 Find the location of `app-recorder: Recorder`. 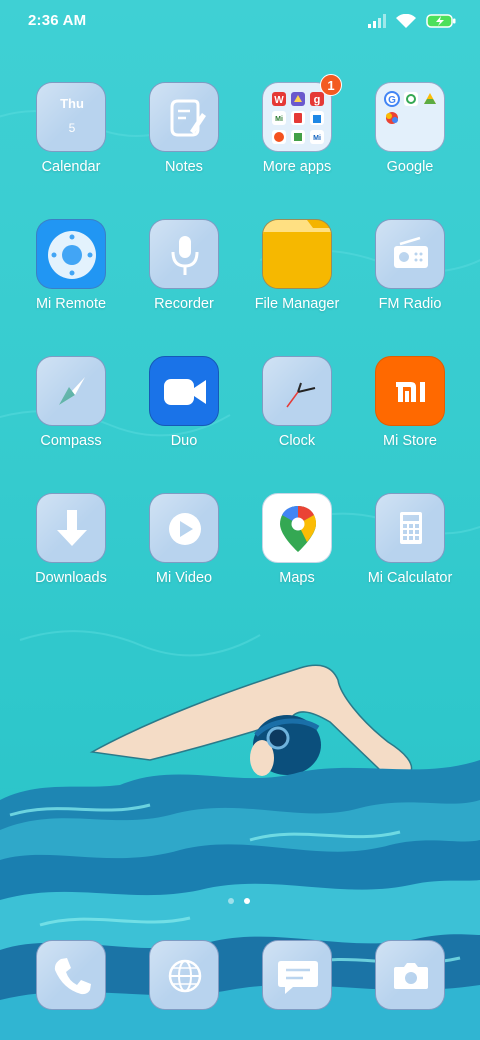

app-recorder: Recorder is located at coordinates (184, 278).